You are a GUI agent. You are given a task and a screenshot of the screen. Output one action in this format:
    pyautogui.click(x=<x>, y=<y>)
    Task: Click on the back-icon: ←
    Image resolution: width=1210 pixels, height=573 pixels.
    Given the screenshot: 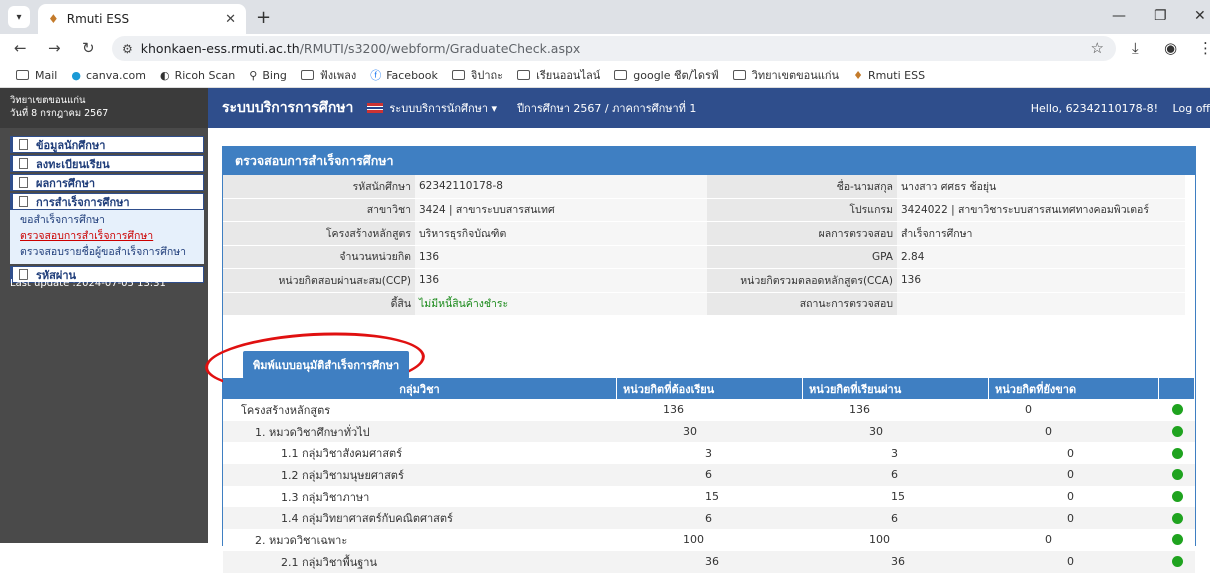 What is the action you would take?
    pyautogui.click(x=20, y=48)
    